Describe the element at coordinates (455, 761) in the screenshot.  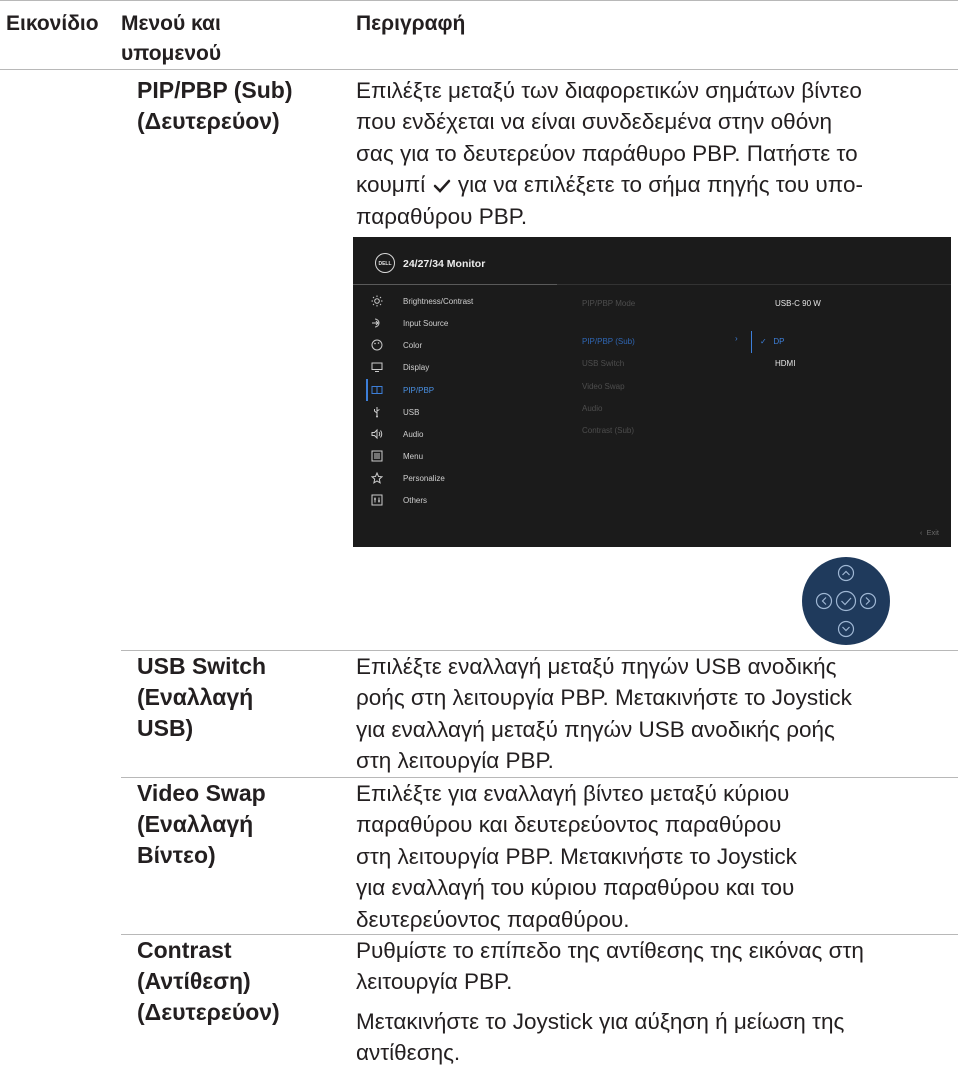
I see `desc-line: στη λειτουργία PBP.` at that location.